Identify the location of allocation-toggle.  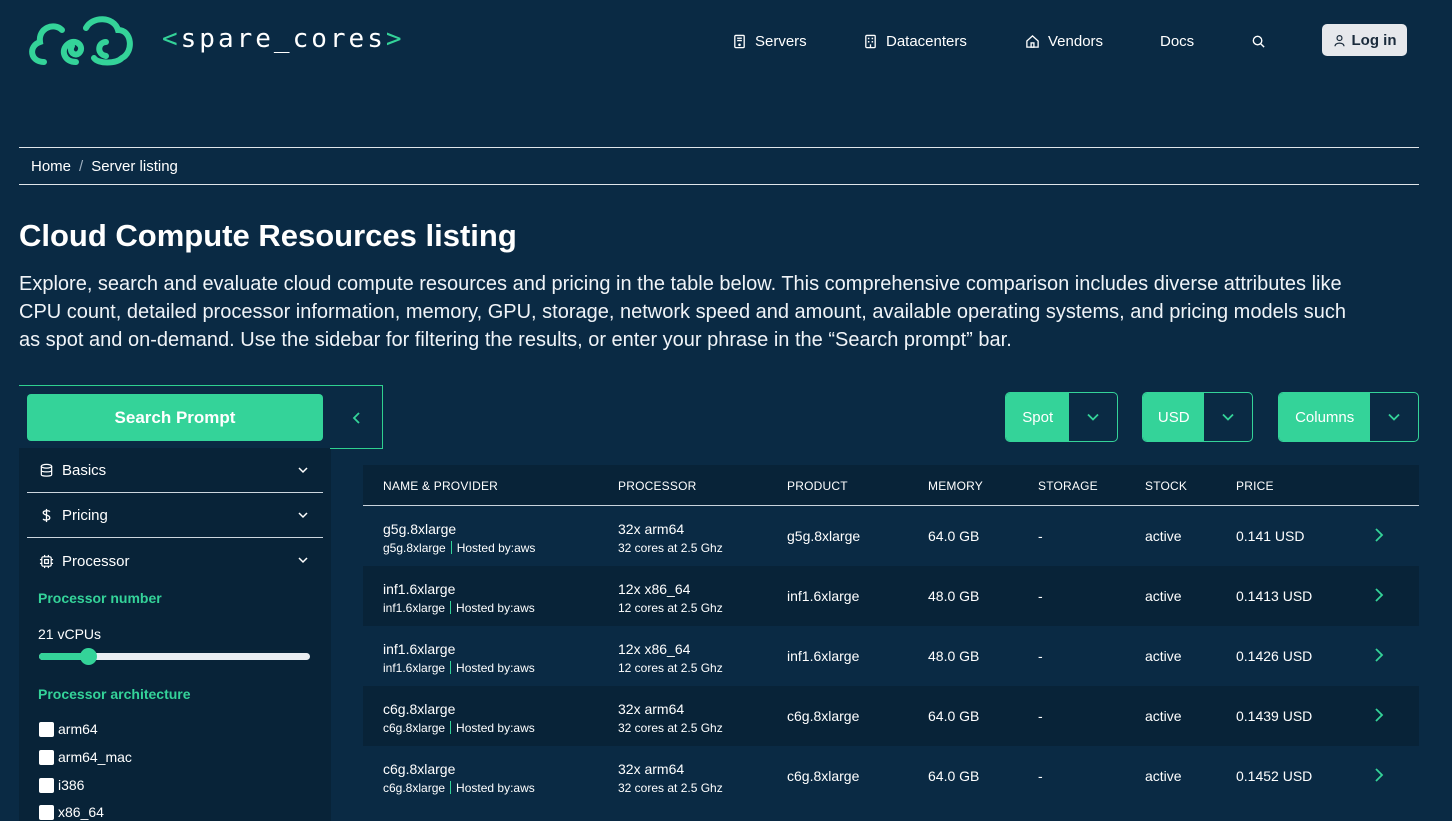
(1093, 417).